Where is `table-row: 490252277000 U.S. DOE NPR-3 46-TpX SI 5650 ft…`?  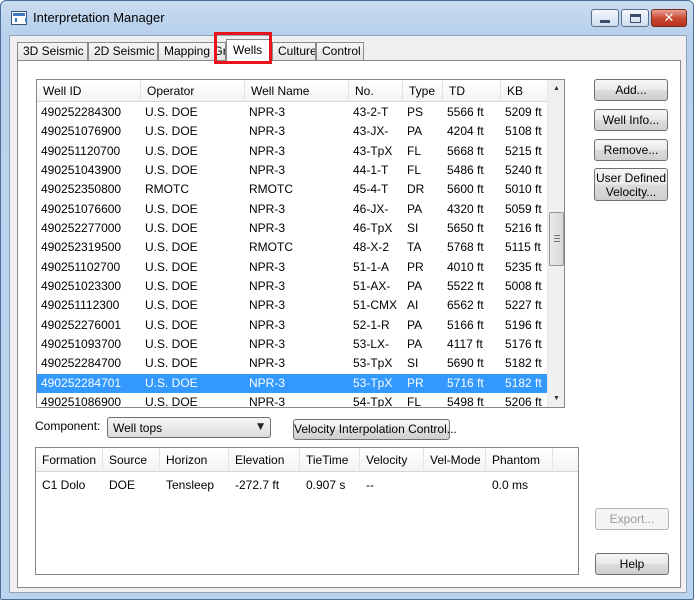 table-row: 490252277000 U.S. DOE NPR-3 46-TpX SI 5650 ft… is located at coordinates (293, 228).